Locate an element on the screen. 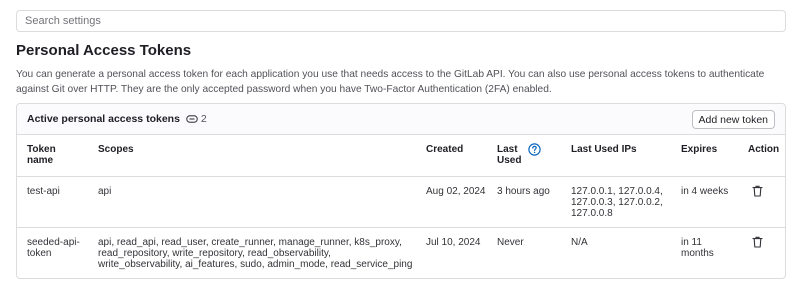 The height and width of the screenshot is (281, 800). token-created: Jul 10, 2024 is located at coordinates (453, 242).